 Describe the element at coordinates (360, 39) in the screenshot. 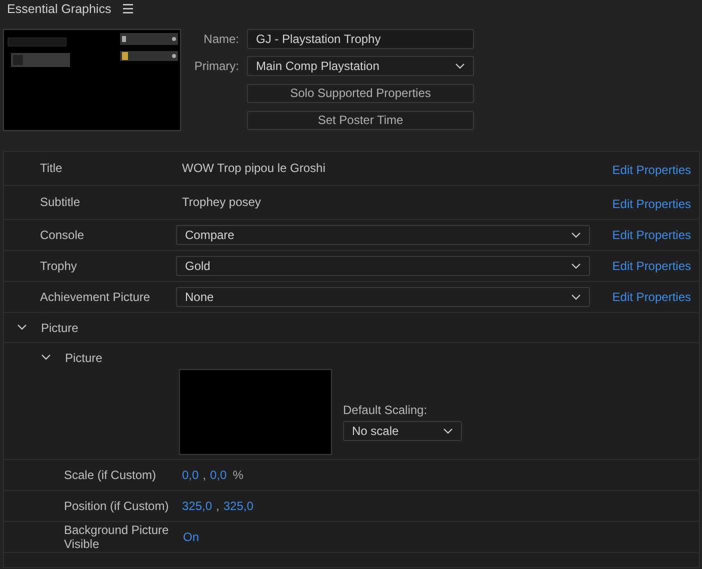

I see `name-field: GJ - Playstation Trophy` at that location.